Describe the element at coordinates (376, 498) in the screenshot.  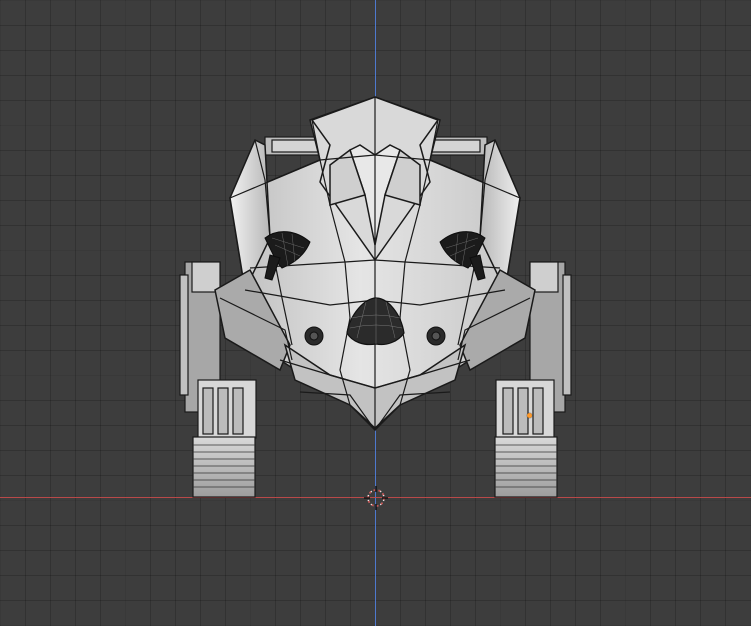
I see `3d-cursor-icon` at that location.